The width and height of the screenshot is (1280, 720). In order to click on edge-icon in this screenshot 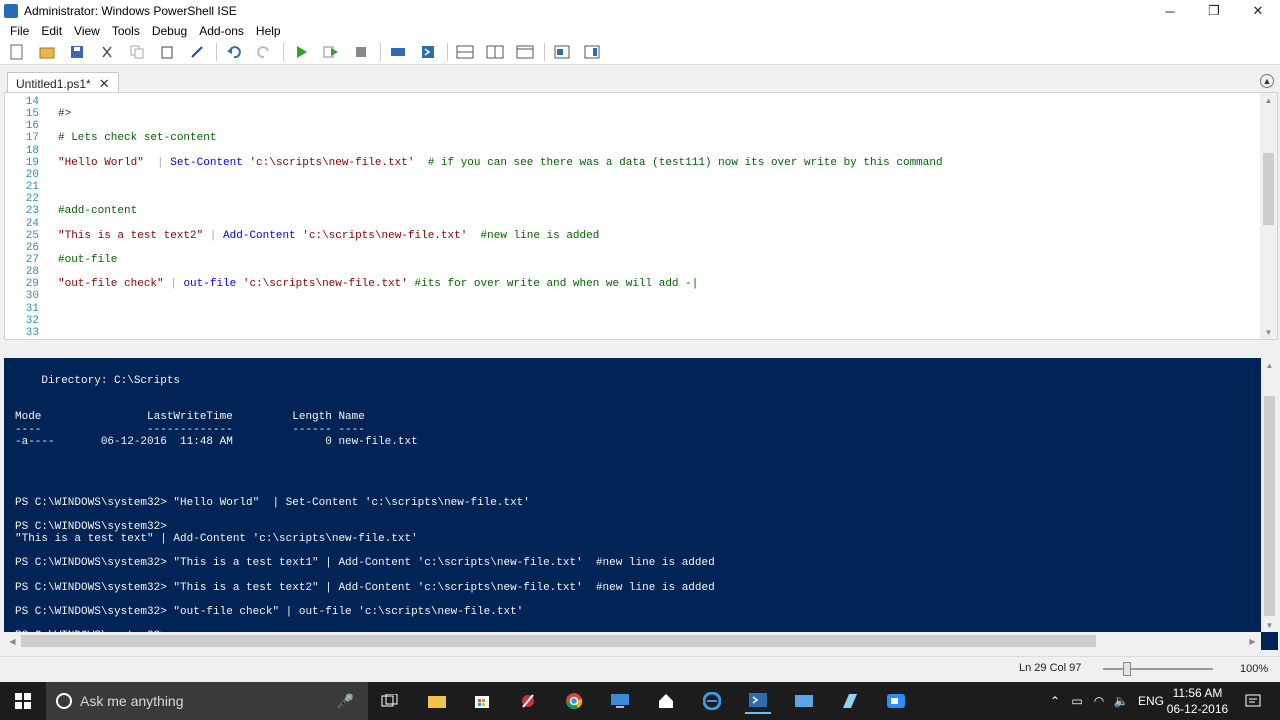, I will do `click(712, 701)`.